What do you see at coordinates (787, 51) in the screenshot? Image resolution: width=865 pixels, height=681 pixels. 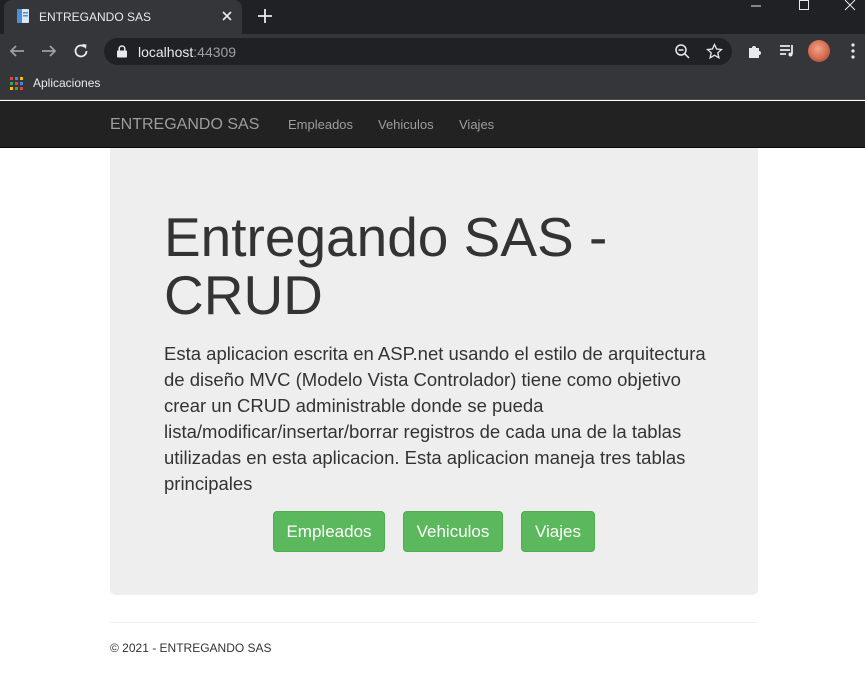 I see `media-queue-icon` at bounding box center [787, 51].